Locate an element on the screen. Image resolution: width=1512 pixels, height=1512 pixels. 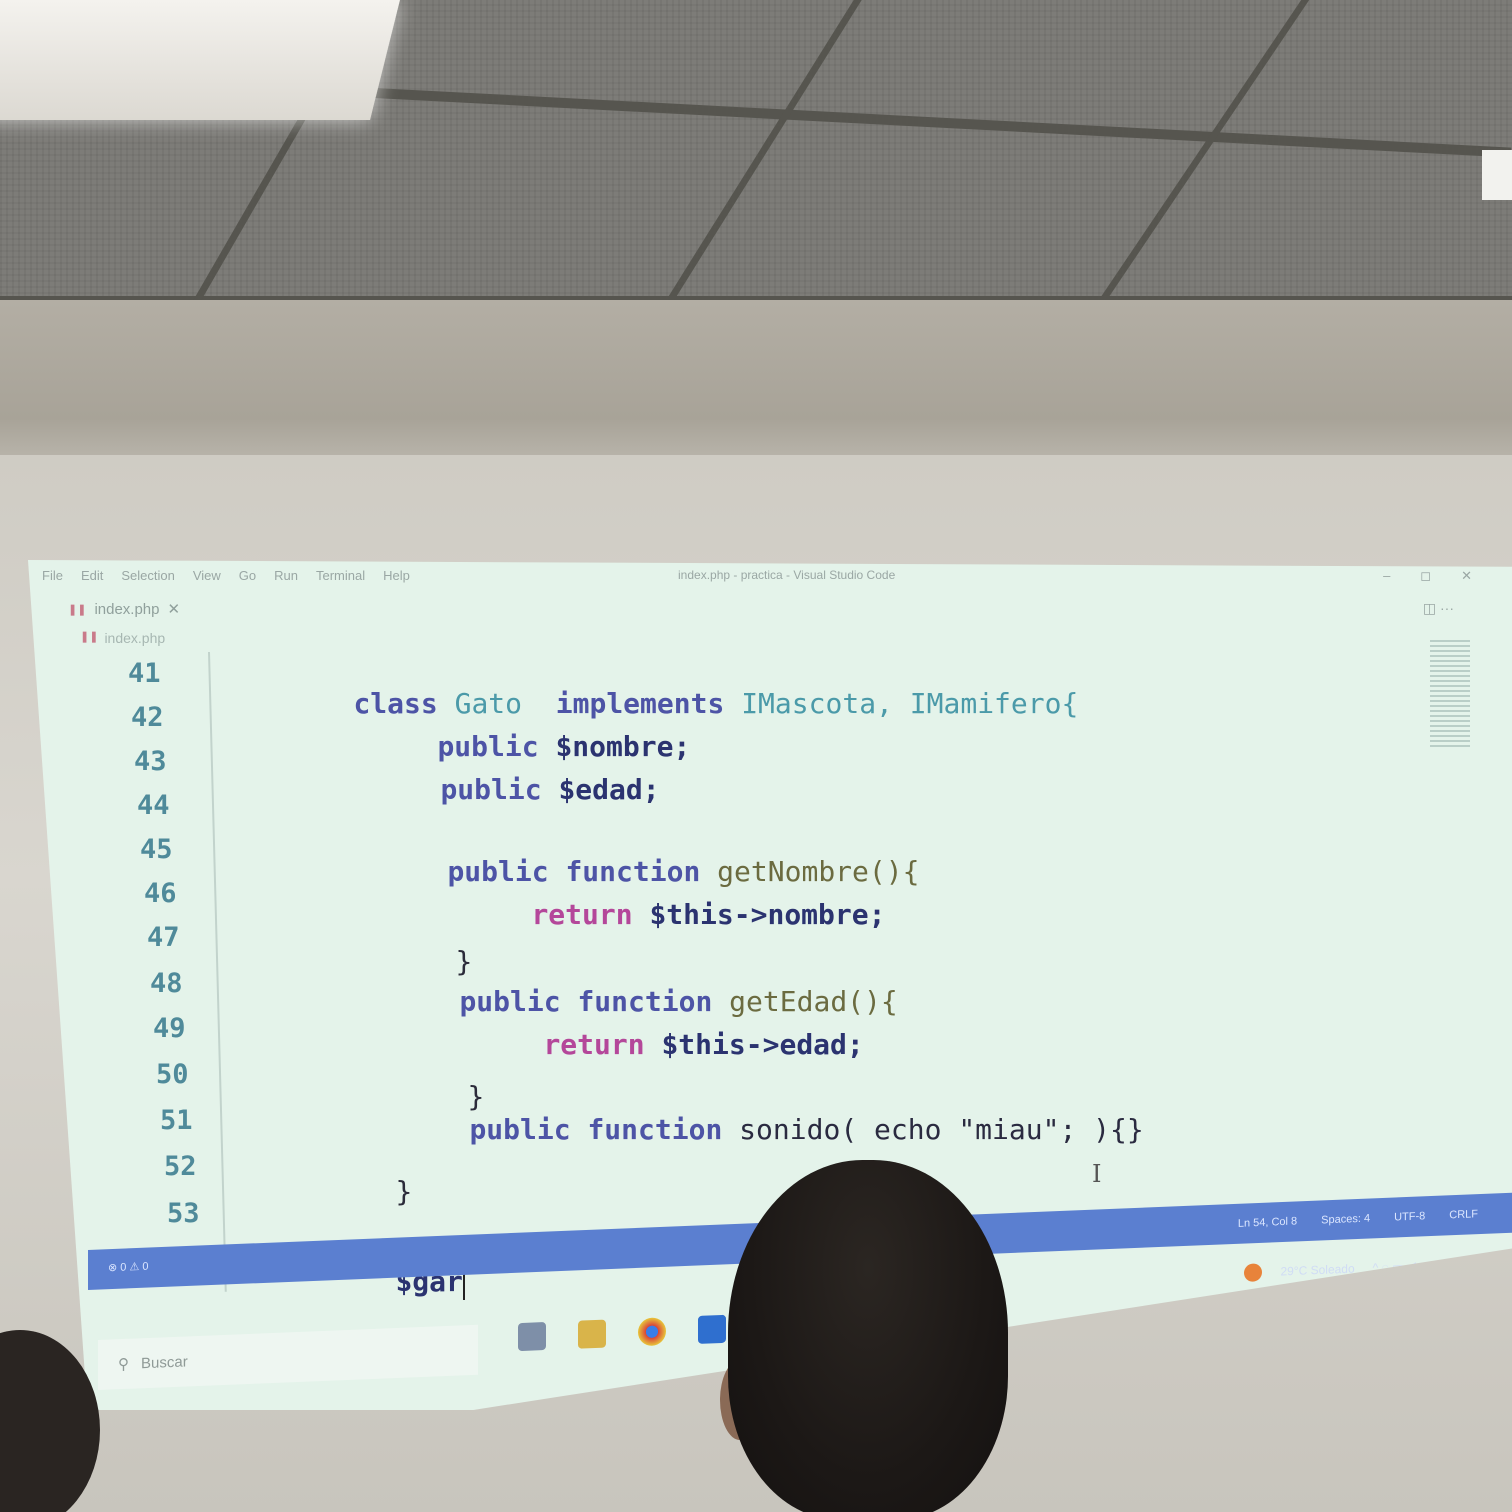
wall is located at coordinates (756, 385).